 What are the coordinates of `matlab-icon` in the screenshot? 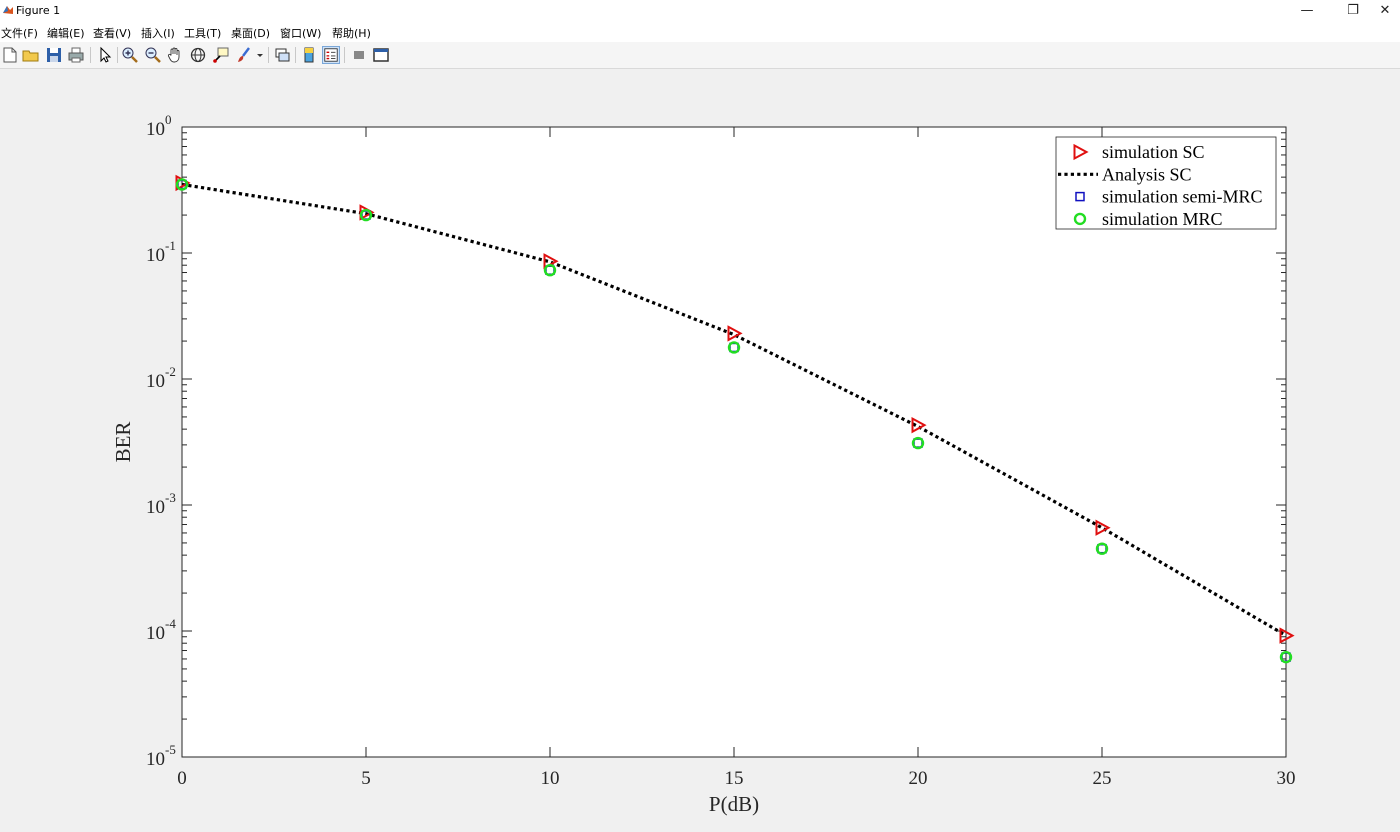 It's located at (8, 10).